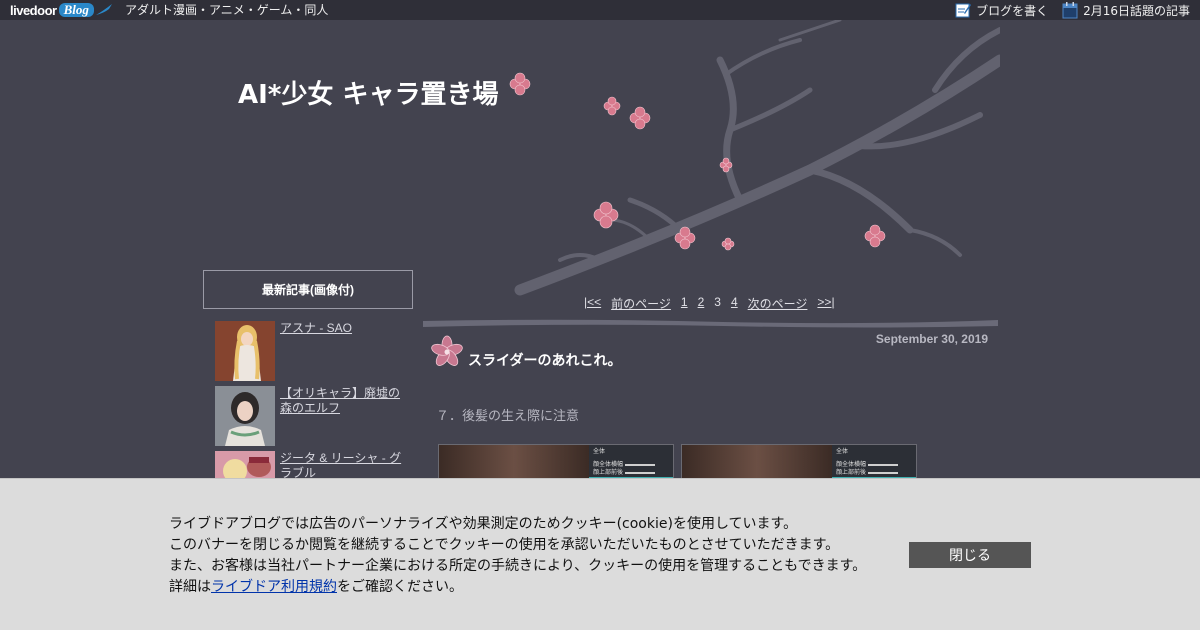  Describe the element at coordinates (345, 416) in the screenshot. I see `sidebar-item-label: 【オリキャラ】廃墟の森のエルフ` at that location.